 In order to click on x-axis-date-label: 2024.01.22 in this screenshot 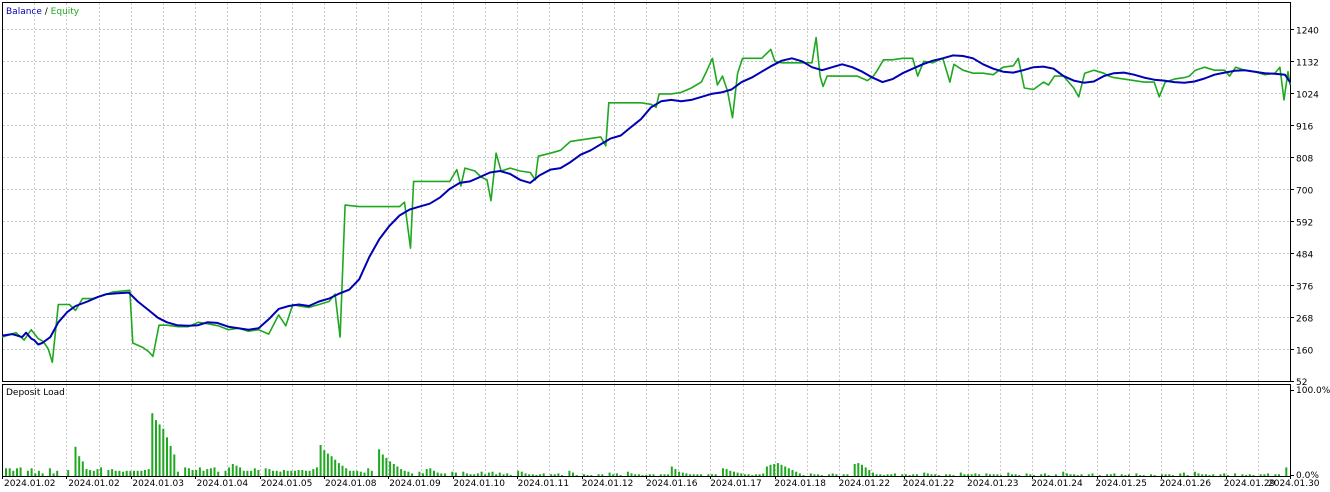, I will do `click(929, 483)`.